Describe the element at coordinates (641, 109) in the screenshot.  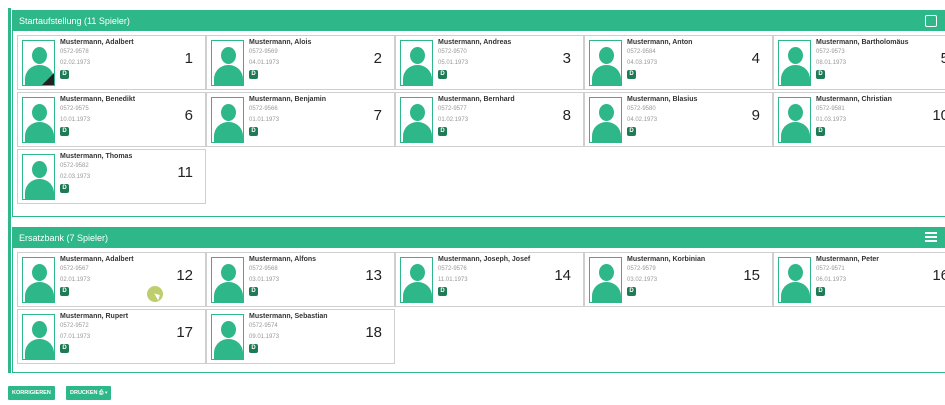
I see `player-id: 0572-9580` at that location.